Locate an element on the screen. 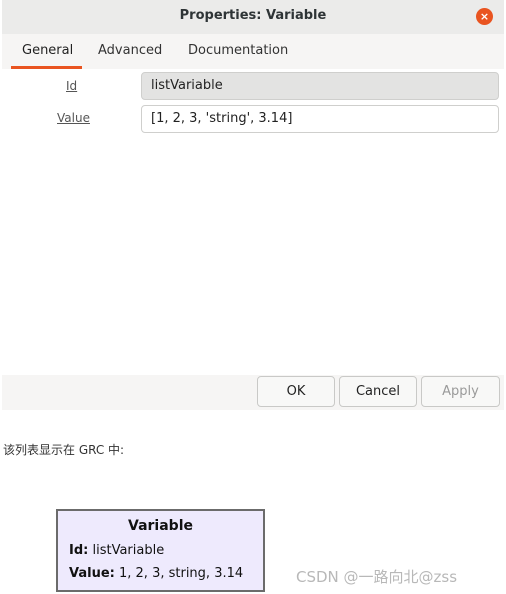 The image size is (506, 594). block-value-value: 1, 2, 3, string, 3.14 is located at coordinates (181, 573).